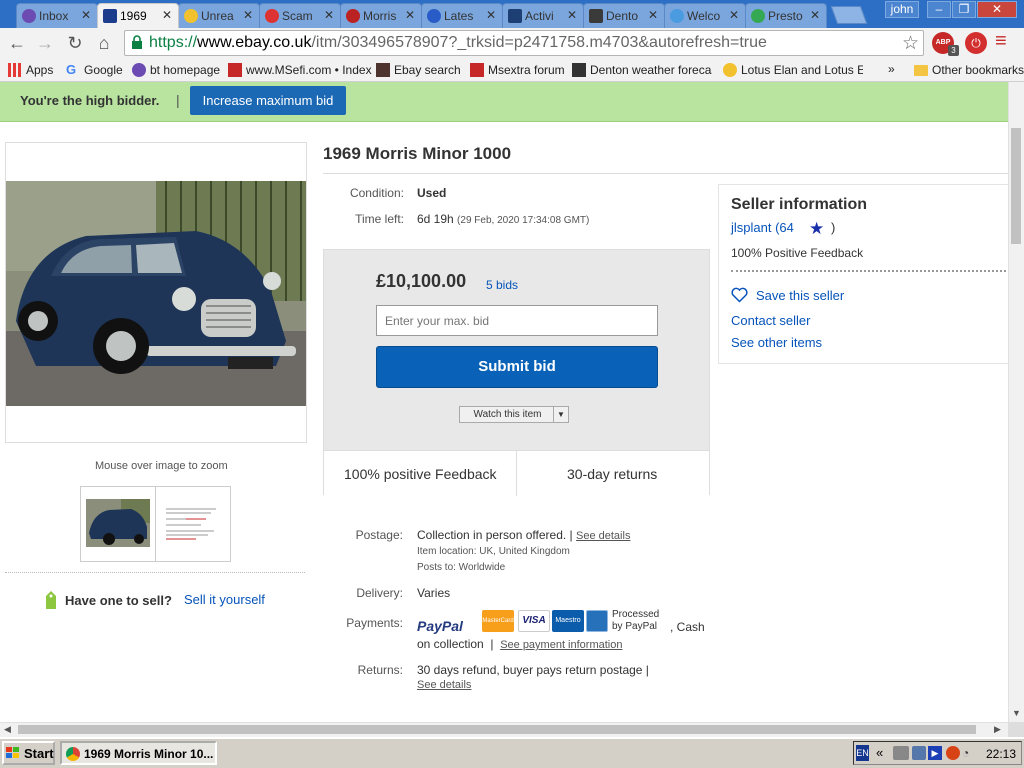  What do you see at coordinates (57, 15) in the screenshot?
I see `tab-inbox: Inbox ✕` at bounding box center [57, 15].